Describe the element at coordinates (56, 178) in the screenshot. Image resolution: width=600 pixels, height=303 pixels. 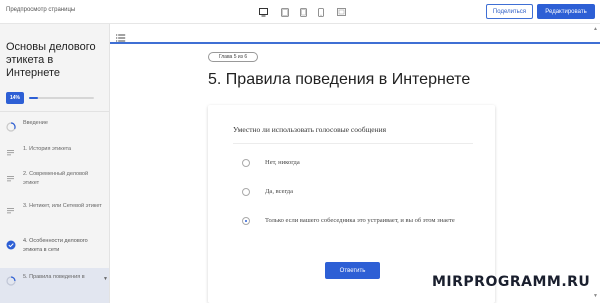
I see `sidebar-item-label: 2. Современный деловой этикет` at that location.